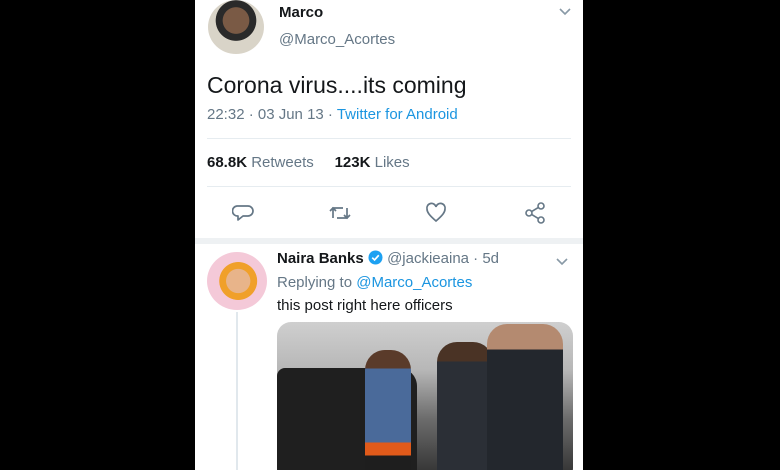 The height and width of the screenshot is (470, 780). Describe the element at coordinates (337, 85) in the screenshot. I see `tweet-text: Corona virus....its coming` at that location.